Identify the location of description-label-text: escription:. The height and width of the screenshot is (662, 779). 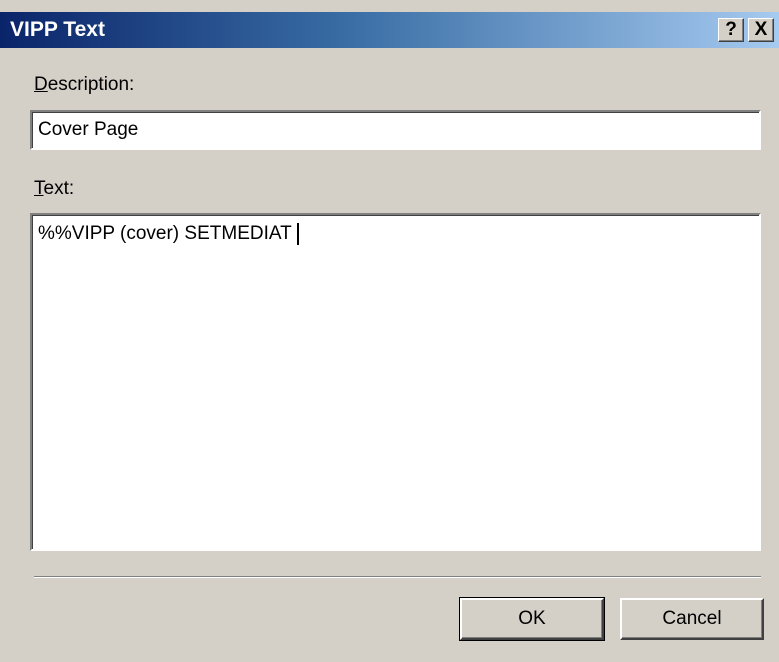
(91, 84).